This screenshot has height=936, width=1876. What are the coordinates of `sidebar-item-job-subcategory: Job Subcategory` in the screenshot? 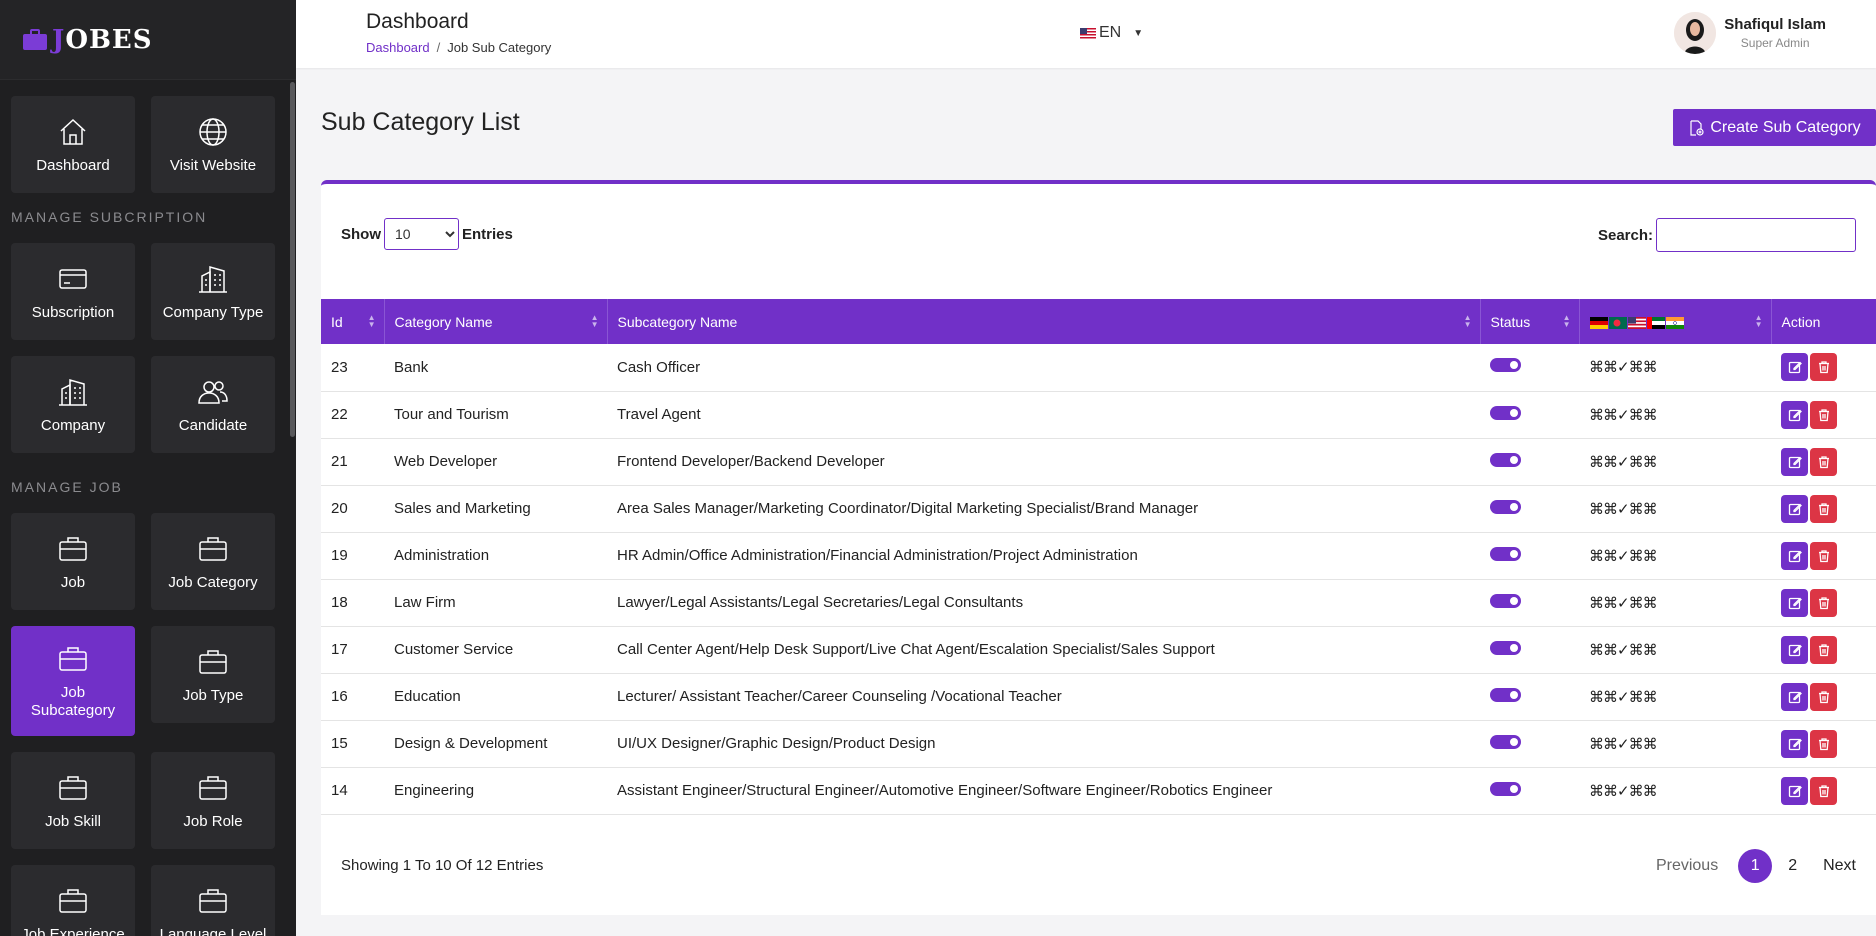 It's located at (73, 681).